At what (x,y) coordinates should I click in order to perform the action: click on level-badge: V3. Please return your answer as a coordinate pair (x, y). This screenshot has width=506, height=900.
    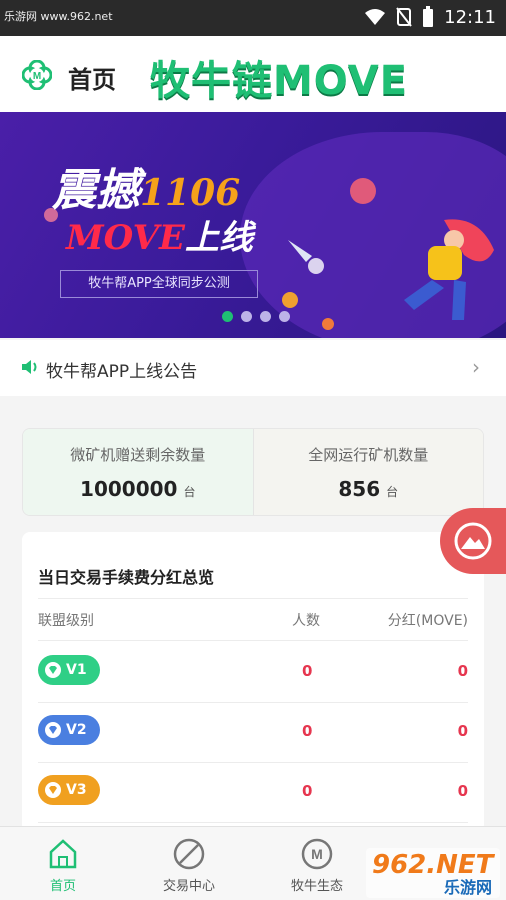
    Looking at the image, I should click on (69, 790).